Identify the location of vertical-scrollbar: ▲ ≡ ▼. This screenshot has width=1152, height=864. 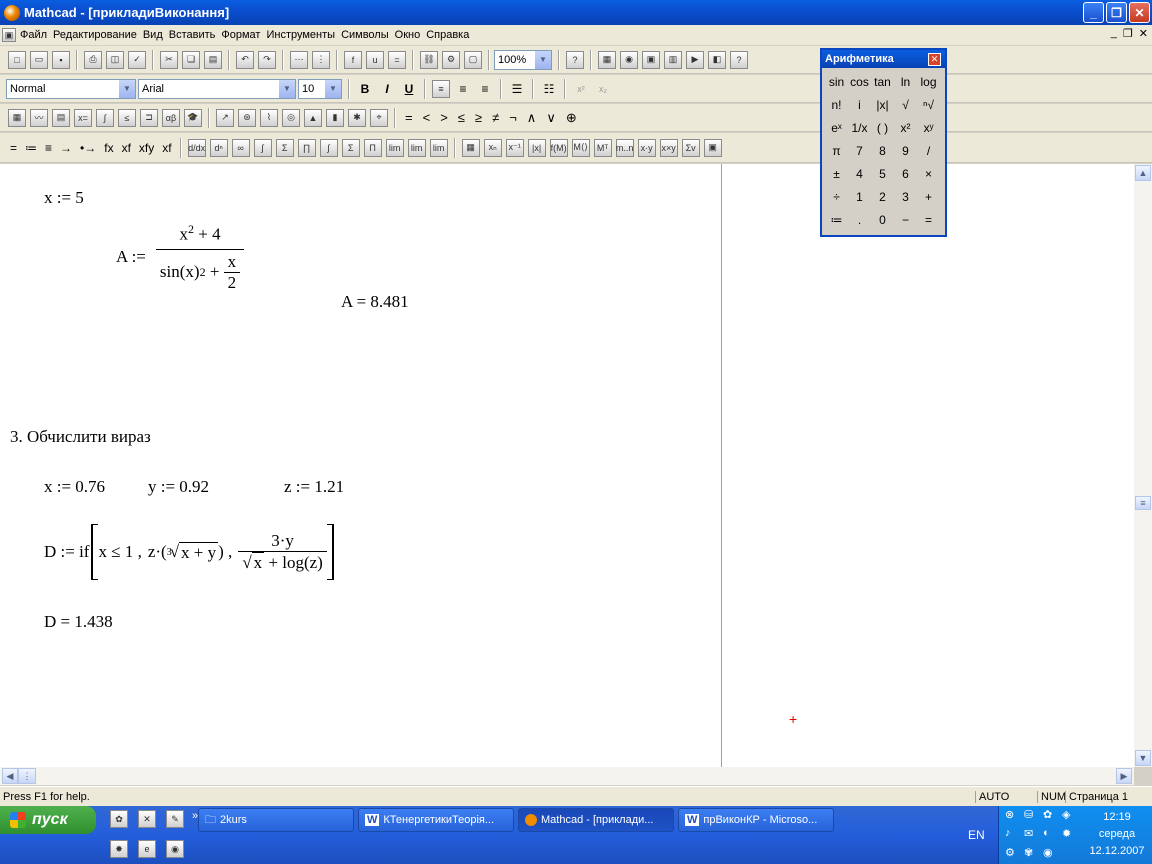
(1143, 465).